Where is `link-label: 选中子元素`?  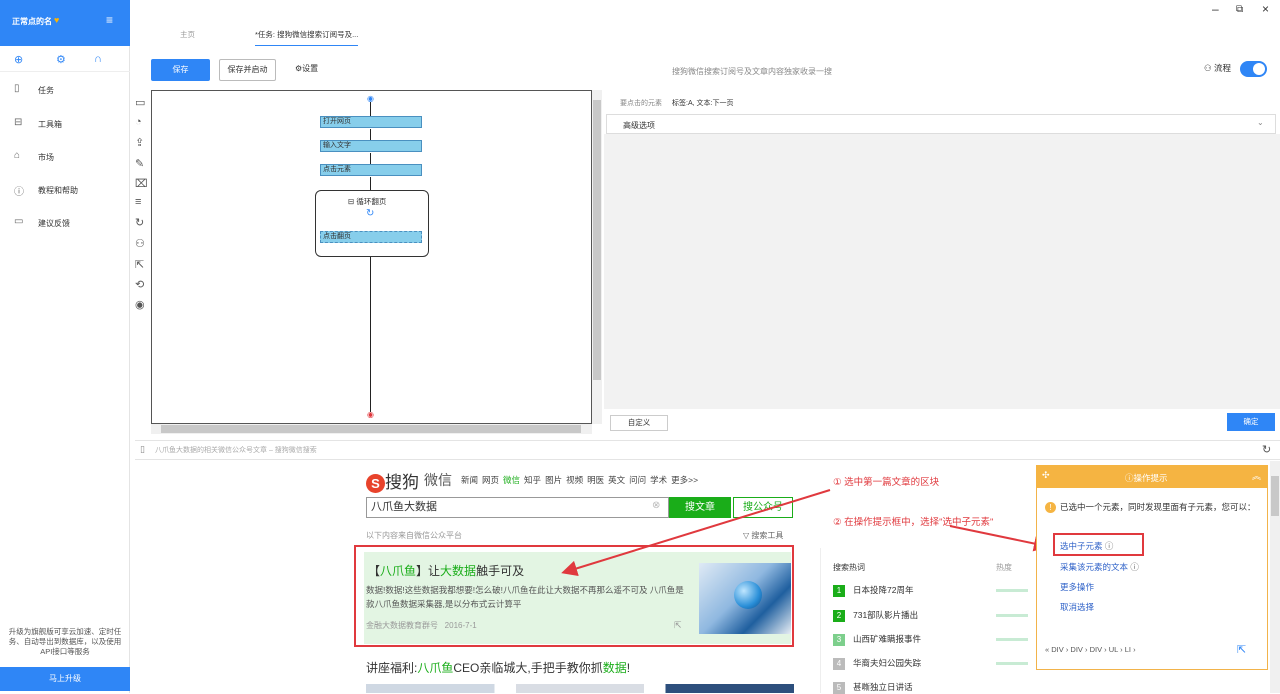
link-label: 选中子元素 is located at coordinates (1081, 546).